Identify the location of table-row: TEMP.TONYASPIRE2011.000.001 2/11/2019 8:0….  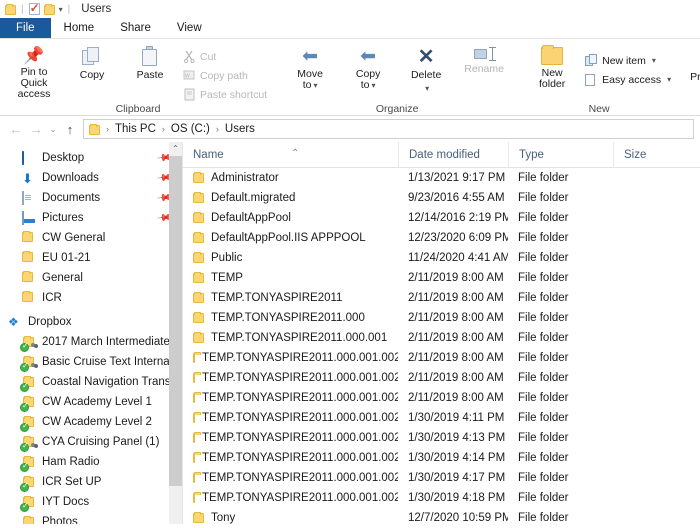
(441, 338).